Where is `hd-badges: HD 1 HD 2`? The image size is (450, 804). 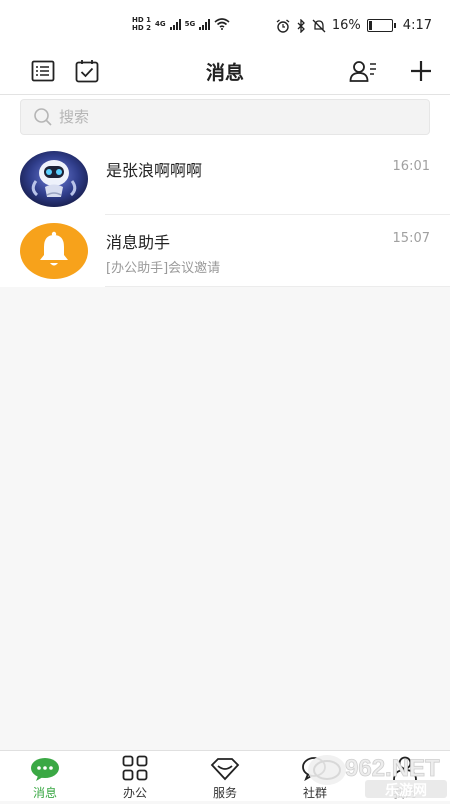 hd-badges: HD 1 HD 2 is located at coordinates (141, 24).